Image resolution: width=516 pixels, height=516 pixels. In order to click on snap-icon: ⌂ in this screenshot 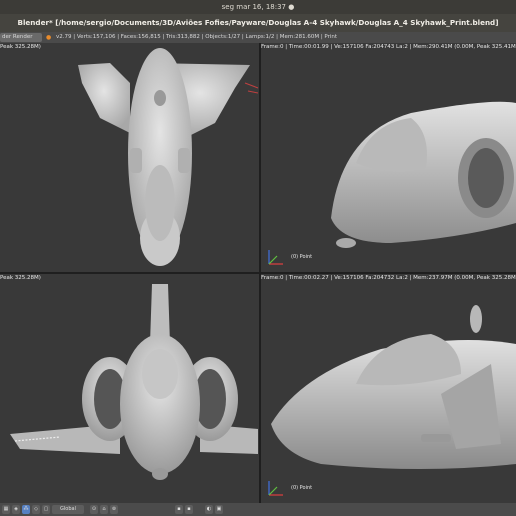, I will do `click(104, 509)`.